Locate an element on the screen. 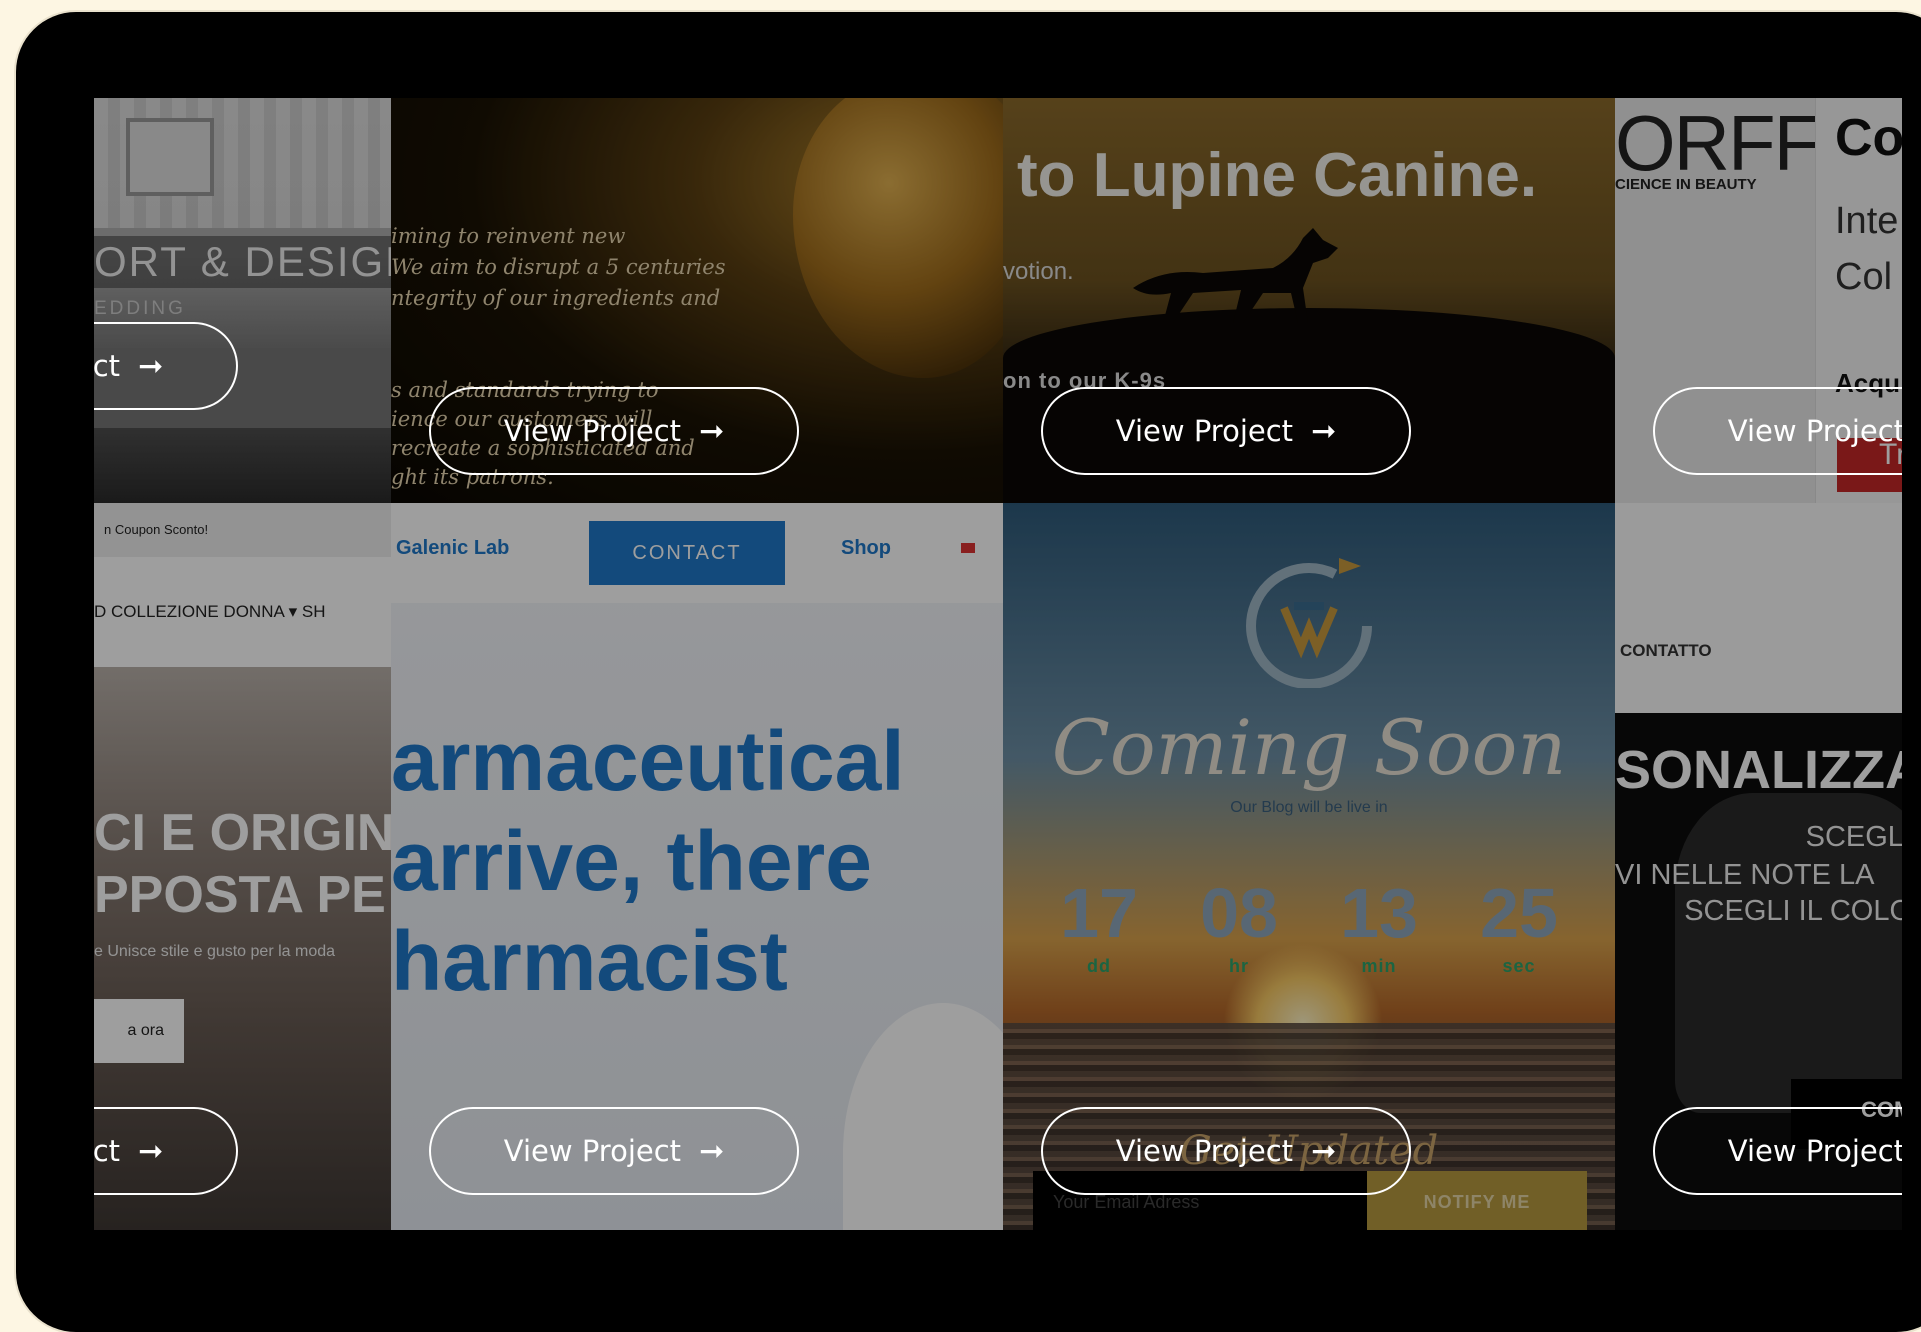 The image size is (1921, 1332). galenic-nav: Galenic Lab CONTACT Shop is located at coordinates (697, 553).